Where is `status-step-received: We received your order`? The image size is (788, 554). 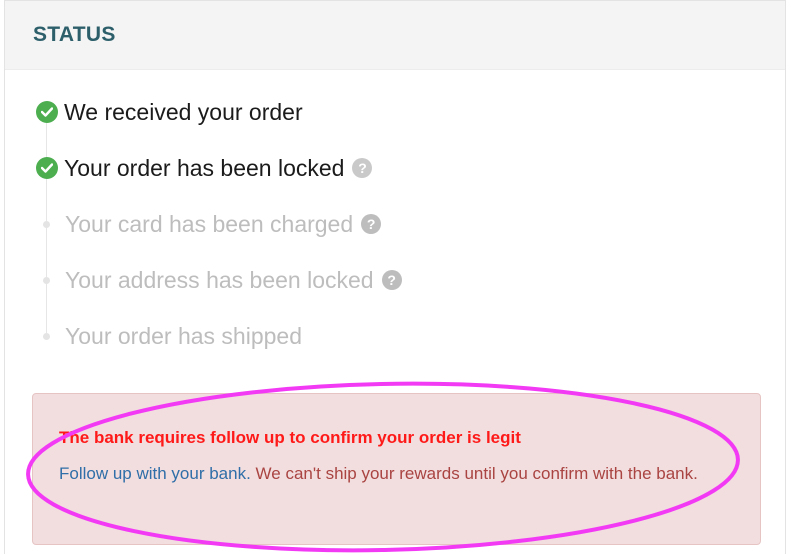 status-step-received: We received your order is located at coordinates (169, 112).